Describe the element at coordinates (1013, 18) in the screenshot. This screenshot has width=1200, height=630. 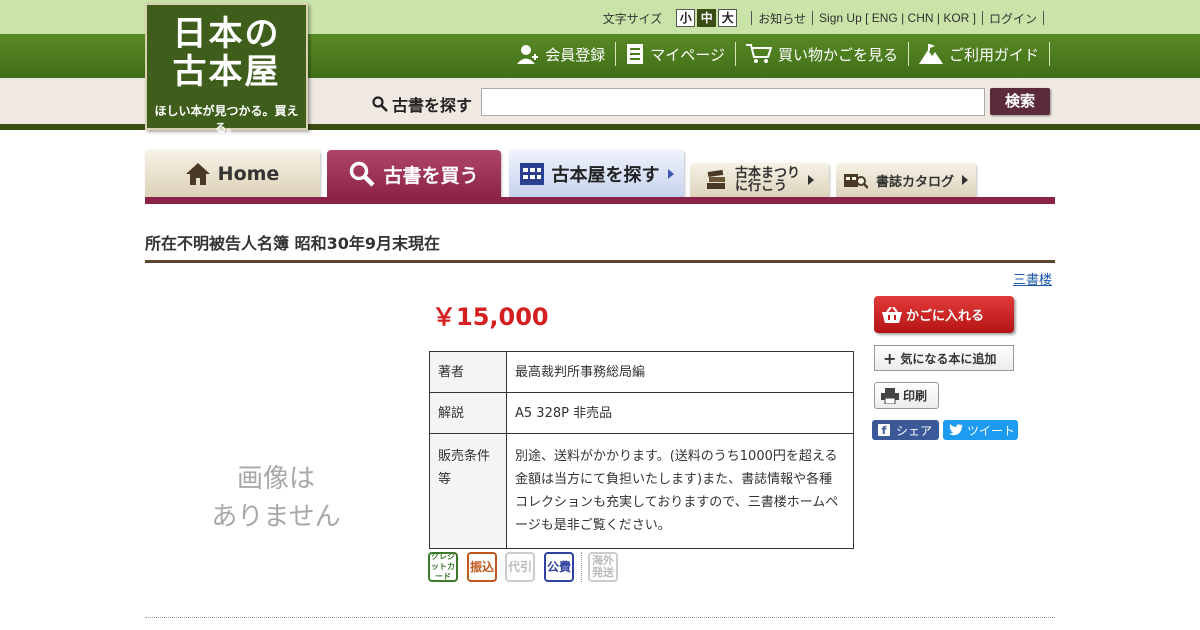
I see `login-link: ログイン` at that location.